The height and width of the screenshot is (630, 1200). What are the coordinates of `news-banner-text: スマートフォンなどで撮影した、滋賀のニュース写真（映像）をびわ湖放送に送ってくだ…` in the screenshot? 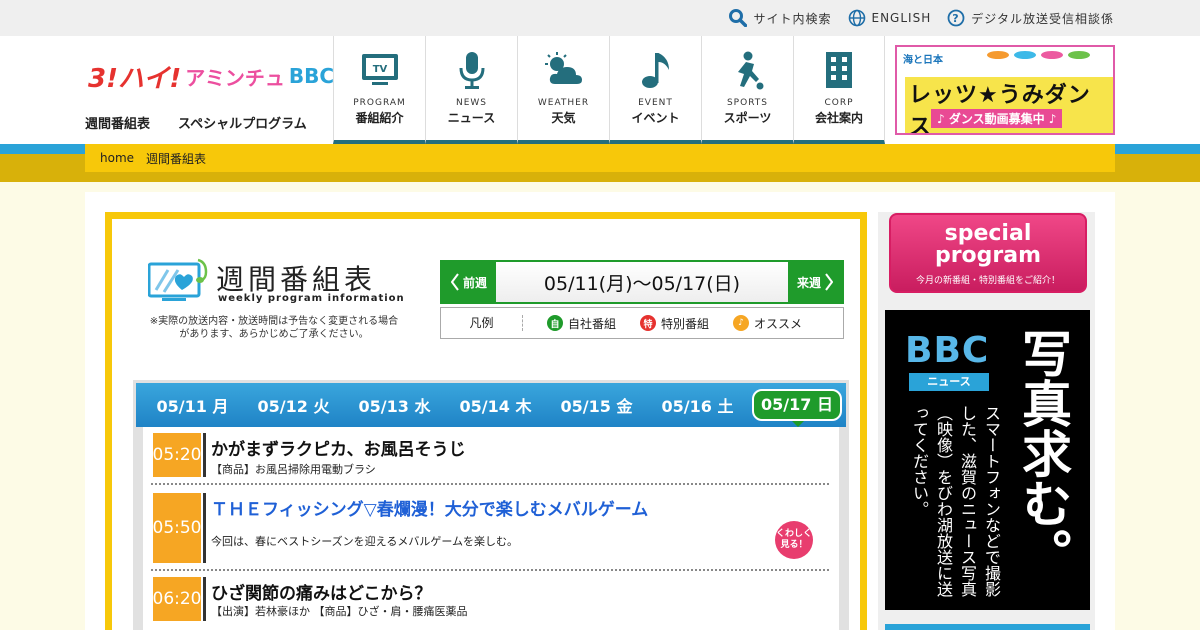 It's located at (955, 501).